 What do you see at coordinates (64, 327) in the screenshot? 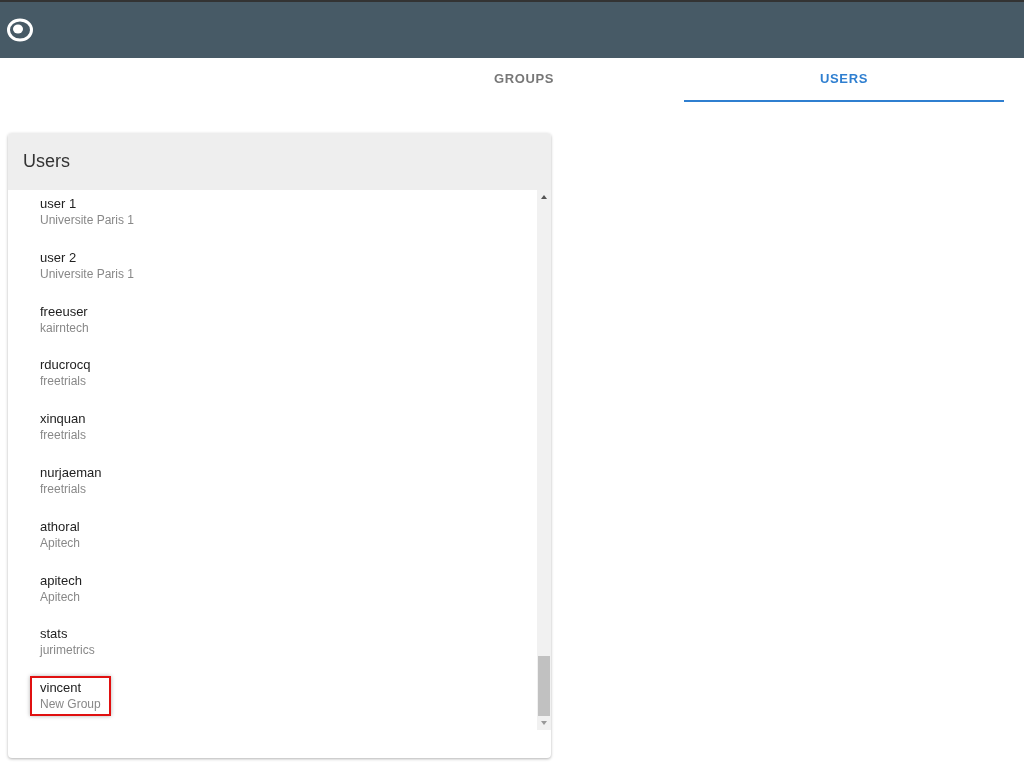
I see `user-group: kairntech` at bounding box center [64, 327].